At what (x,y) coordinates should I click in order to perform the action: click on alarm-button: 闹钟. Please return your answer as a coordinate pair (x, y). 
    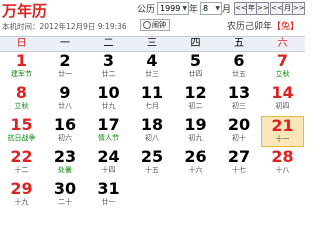
    Looking at the image, I should click on (155, 25).